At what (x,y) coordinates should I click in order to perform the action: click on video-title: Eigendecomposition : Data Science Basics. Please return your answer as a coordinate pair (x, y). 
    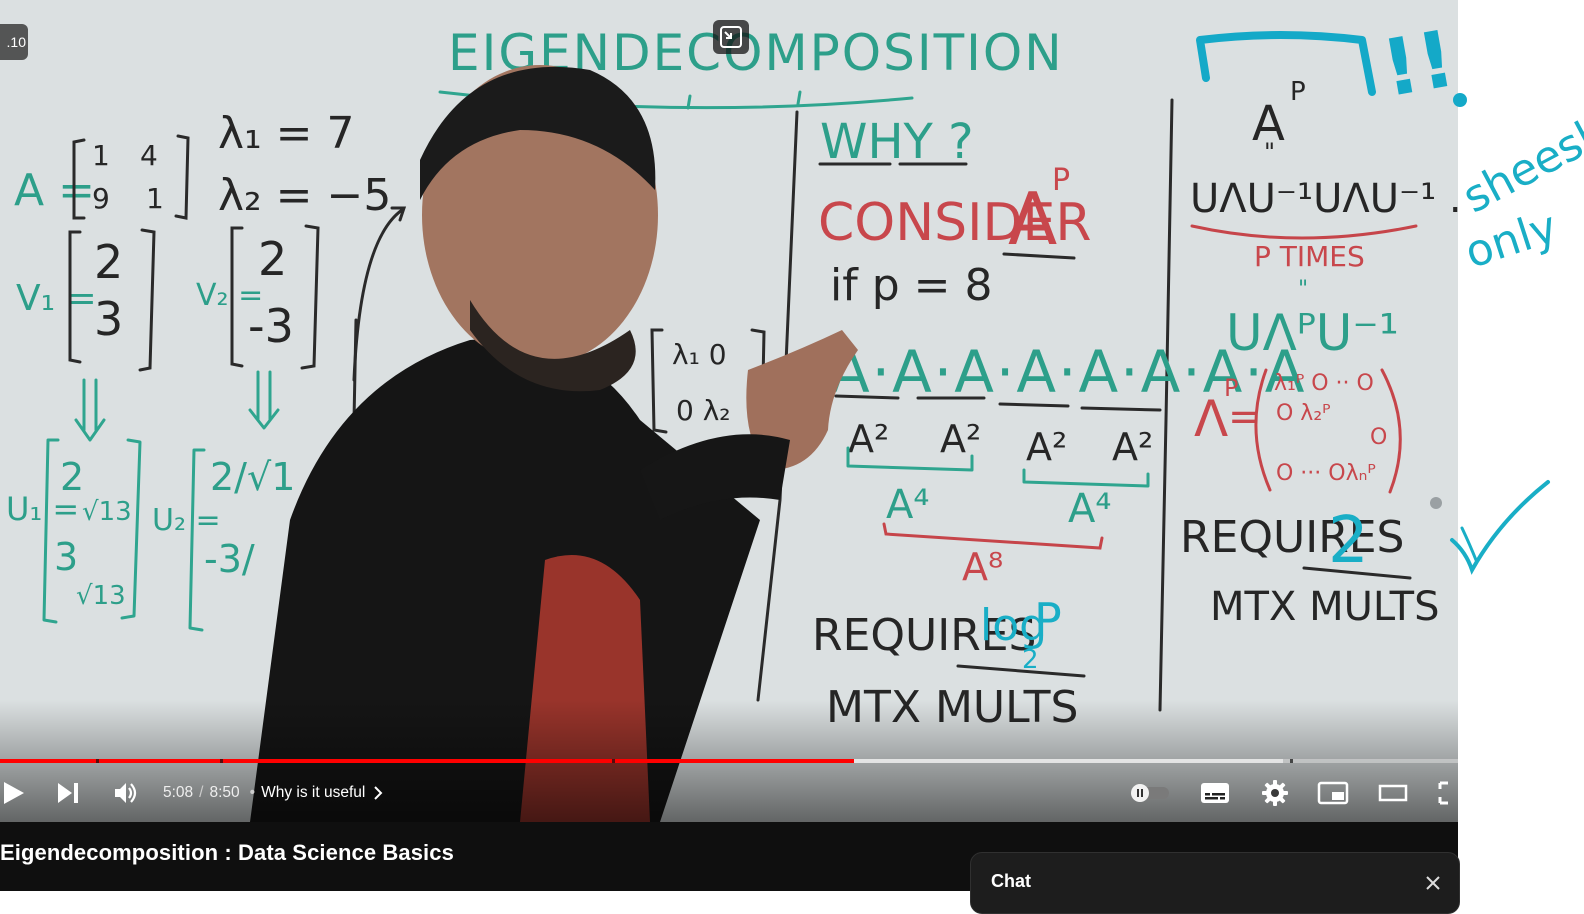
    Looking at the image, I should click on (227, 852).